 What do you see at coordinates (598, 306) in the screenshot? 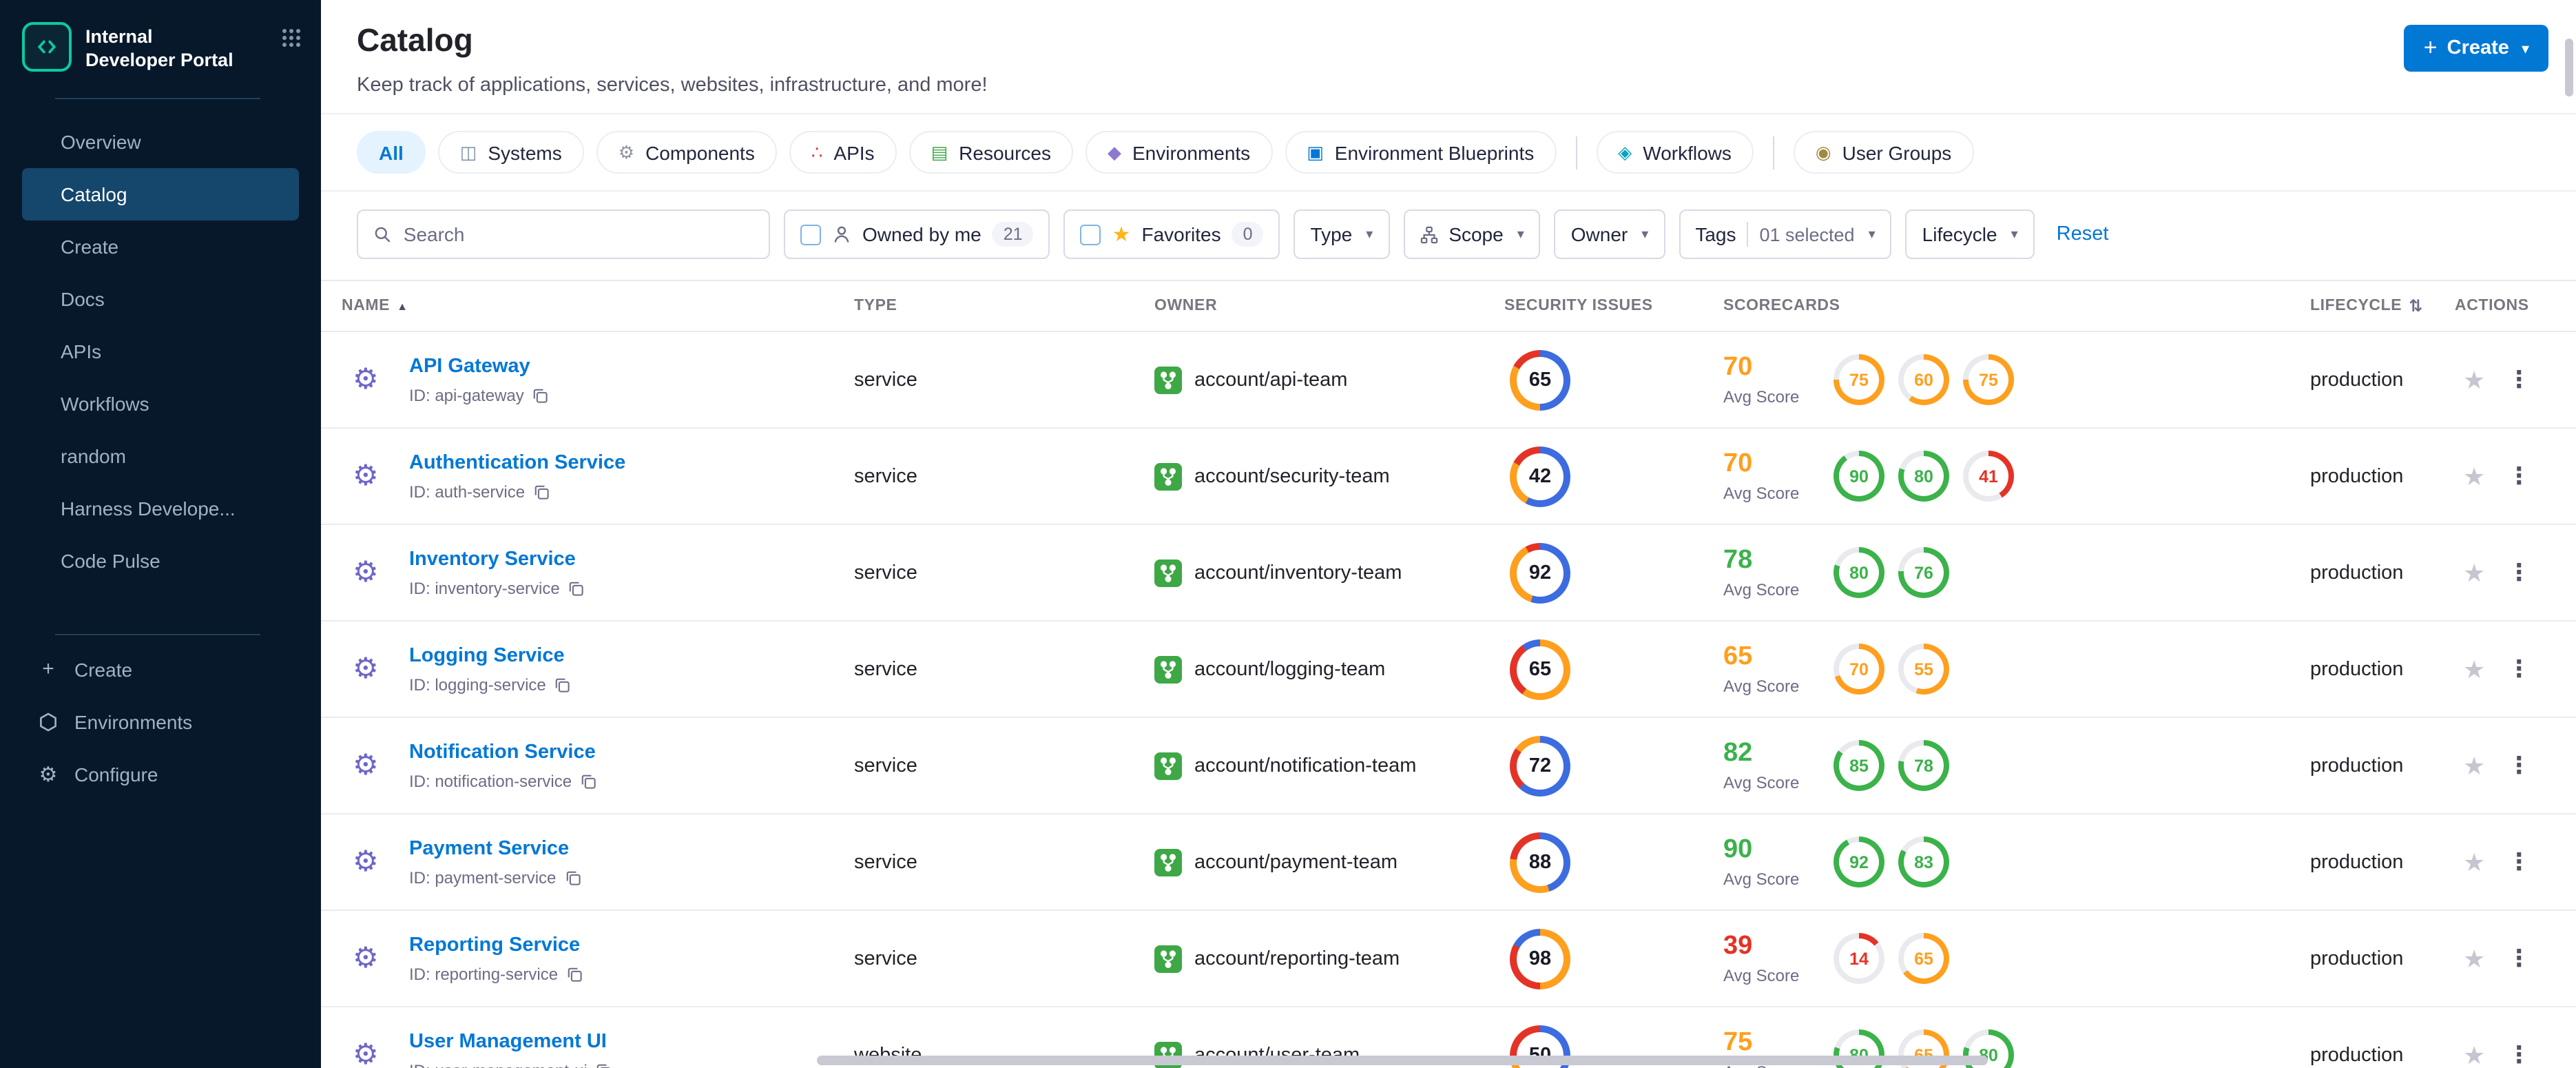
I see `column-header-name: NAME ▲` at bounding box center [598, 306].